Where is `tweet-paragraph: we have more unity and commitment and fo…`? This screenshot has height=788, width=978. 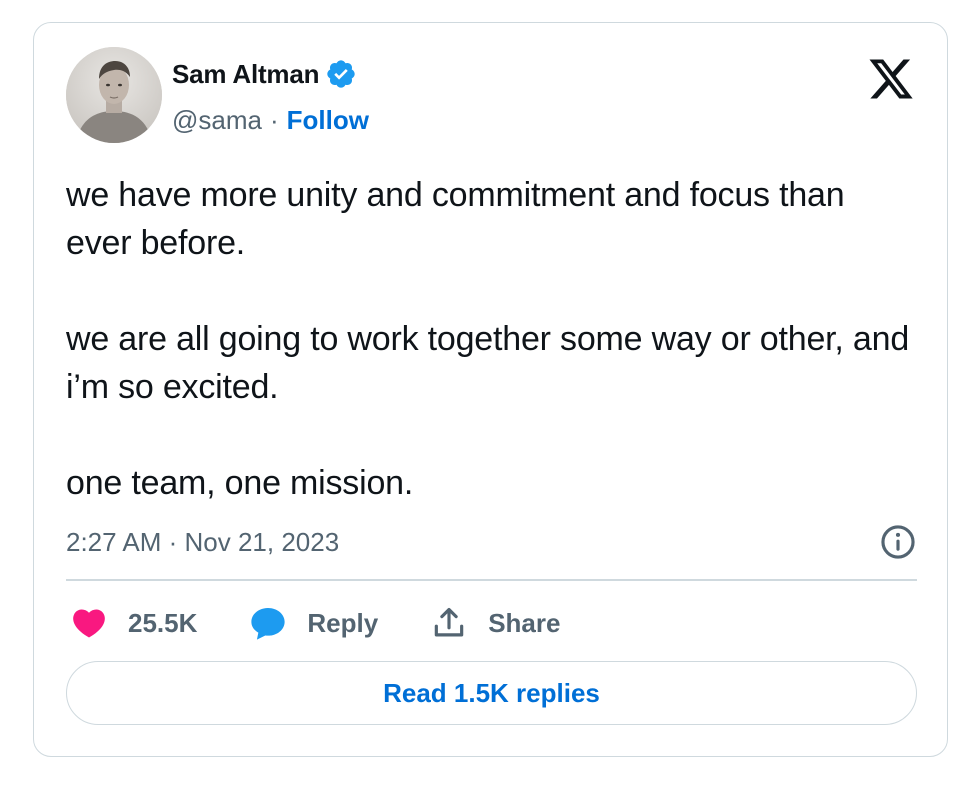 tweet-paragraph: we have more unity and commitment and fo… is located at coordinates (455, 219).